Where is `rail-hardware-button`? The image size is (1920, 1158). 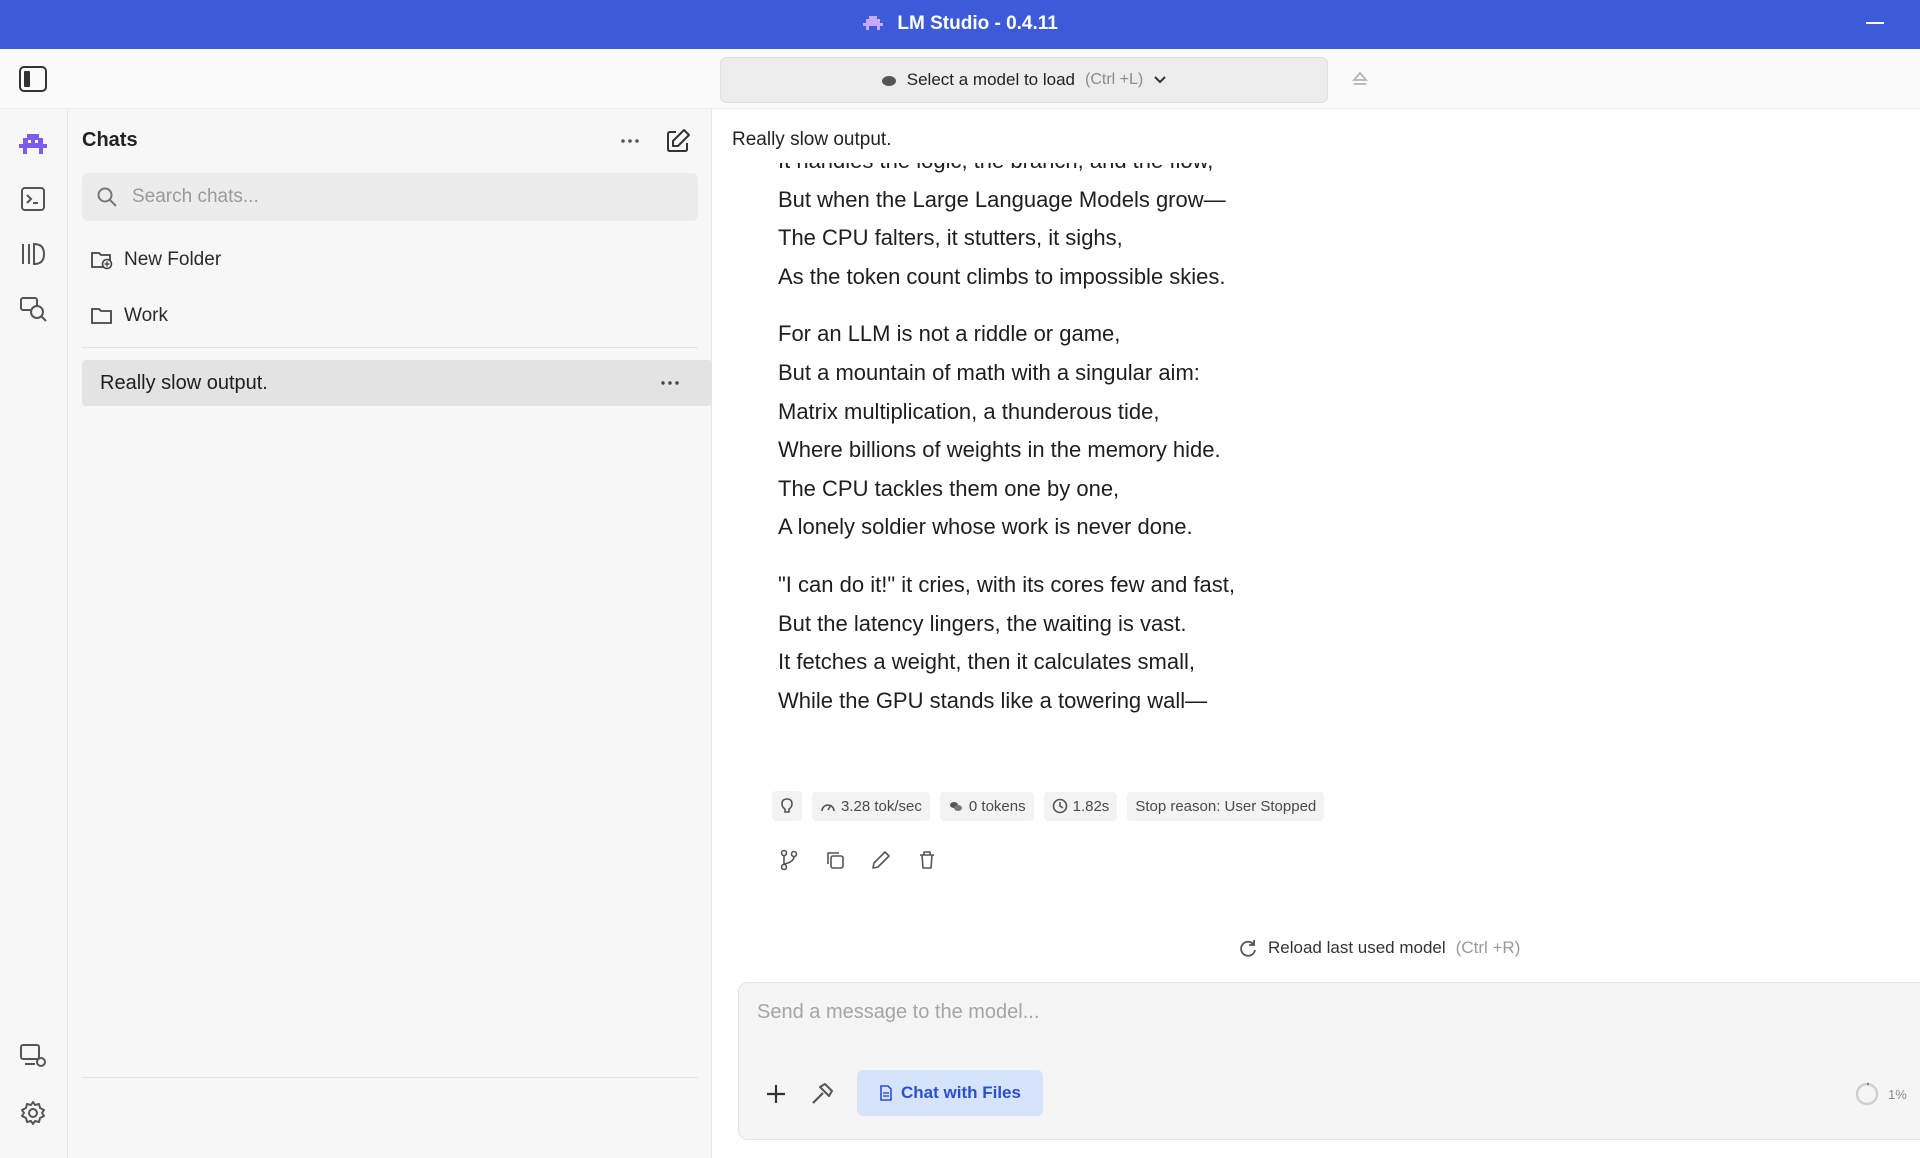 rail-hardware-button is located at coordinates (33, 1056).